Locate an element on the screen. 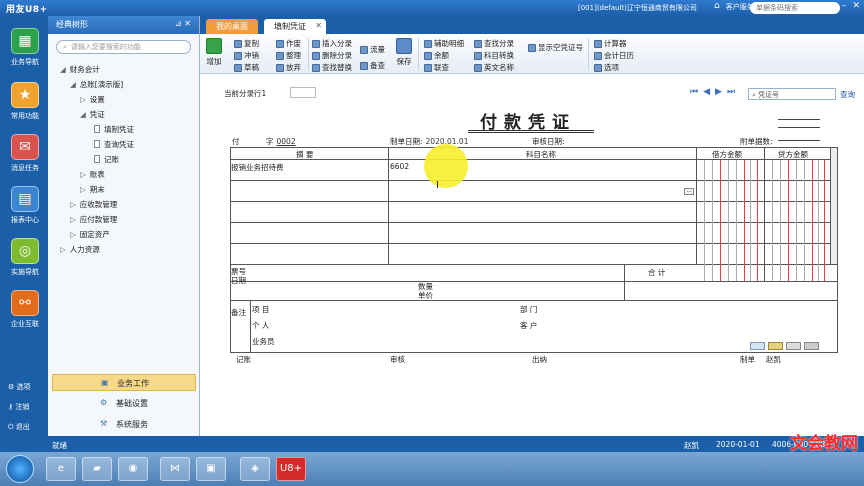  calculator-button: 计算器 is located at coordinates (610, 43).